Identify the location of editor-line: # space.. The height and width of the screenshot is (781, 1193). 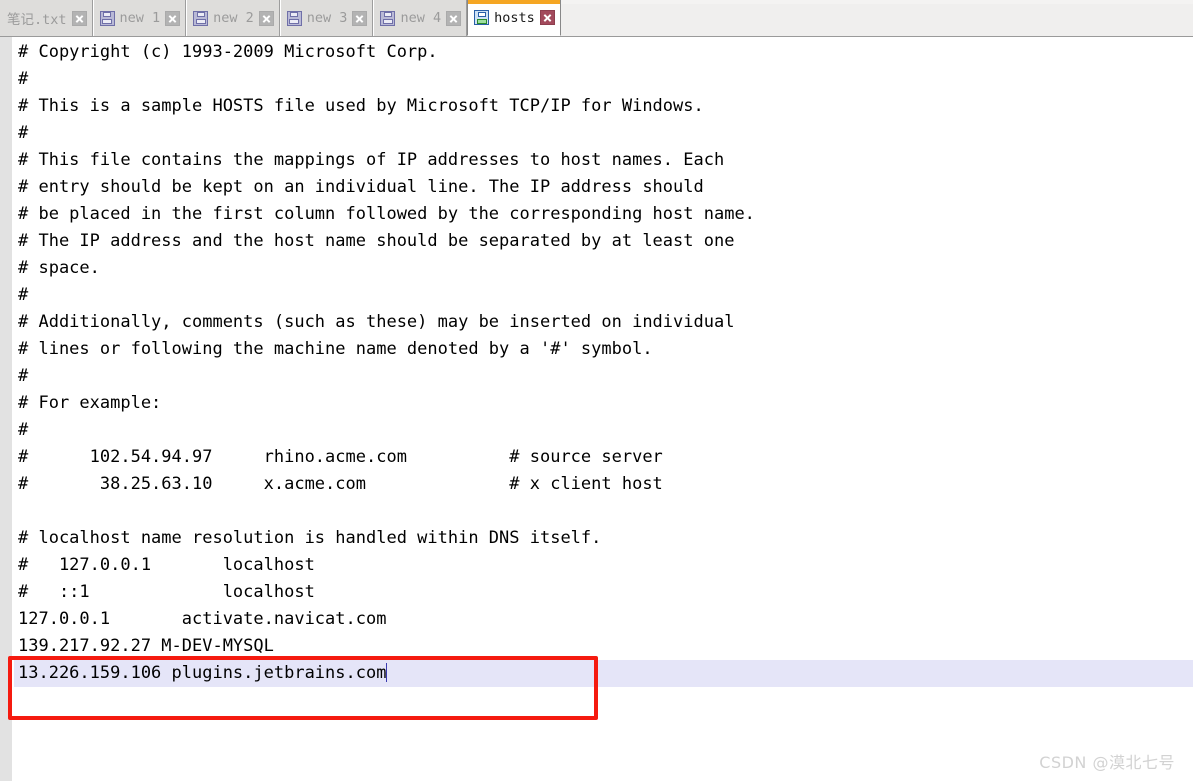
(603, 268).